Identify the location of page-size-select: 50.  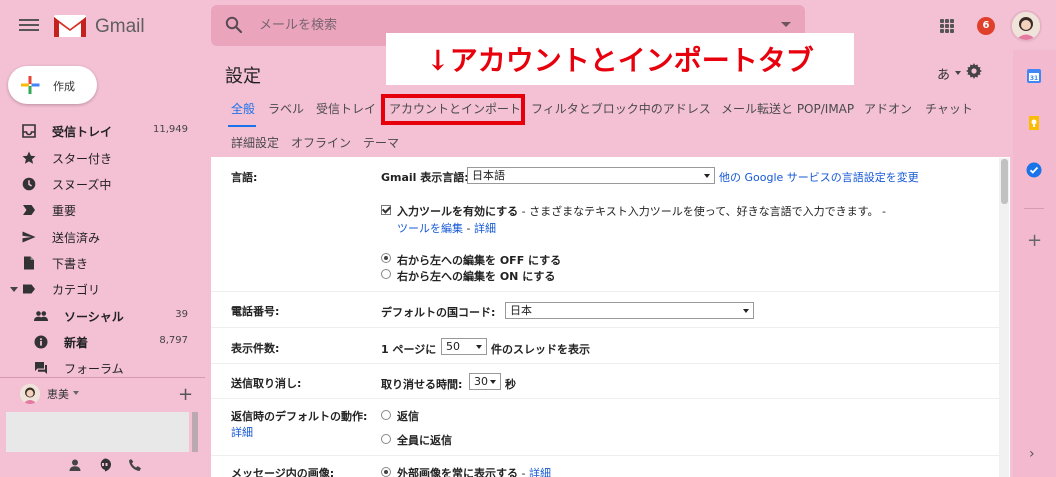
(464, 346).